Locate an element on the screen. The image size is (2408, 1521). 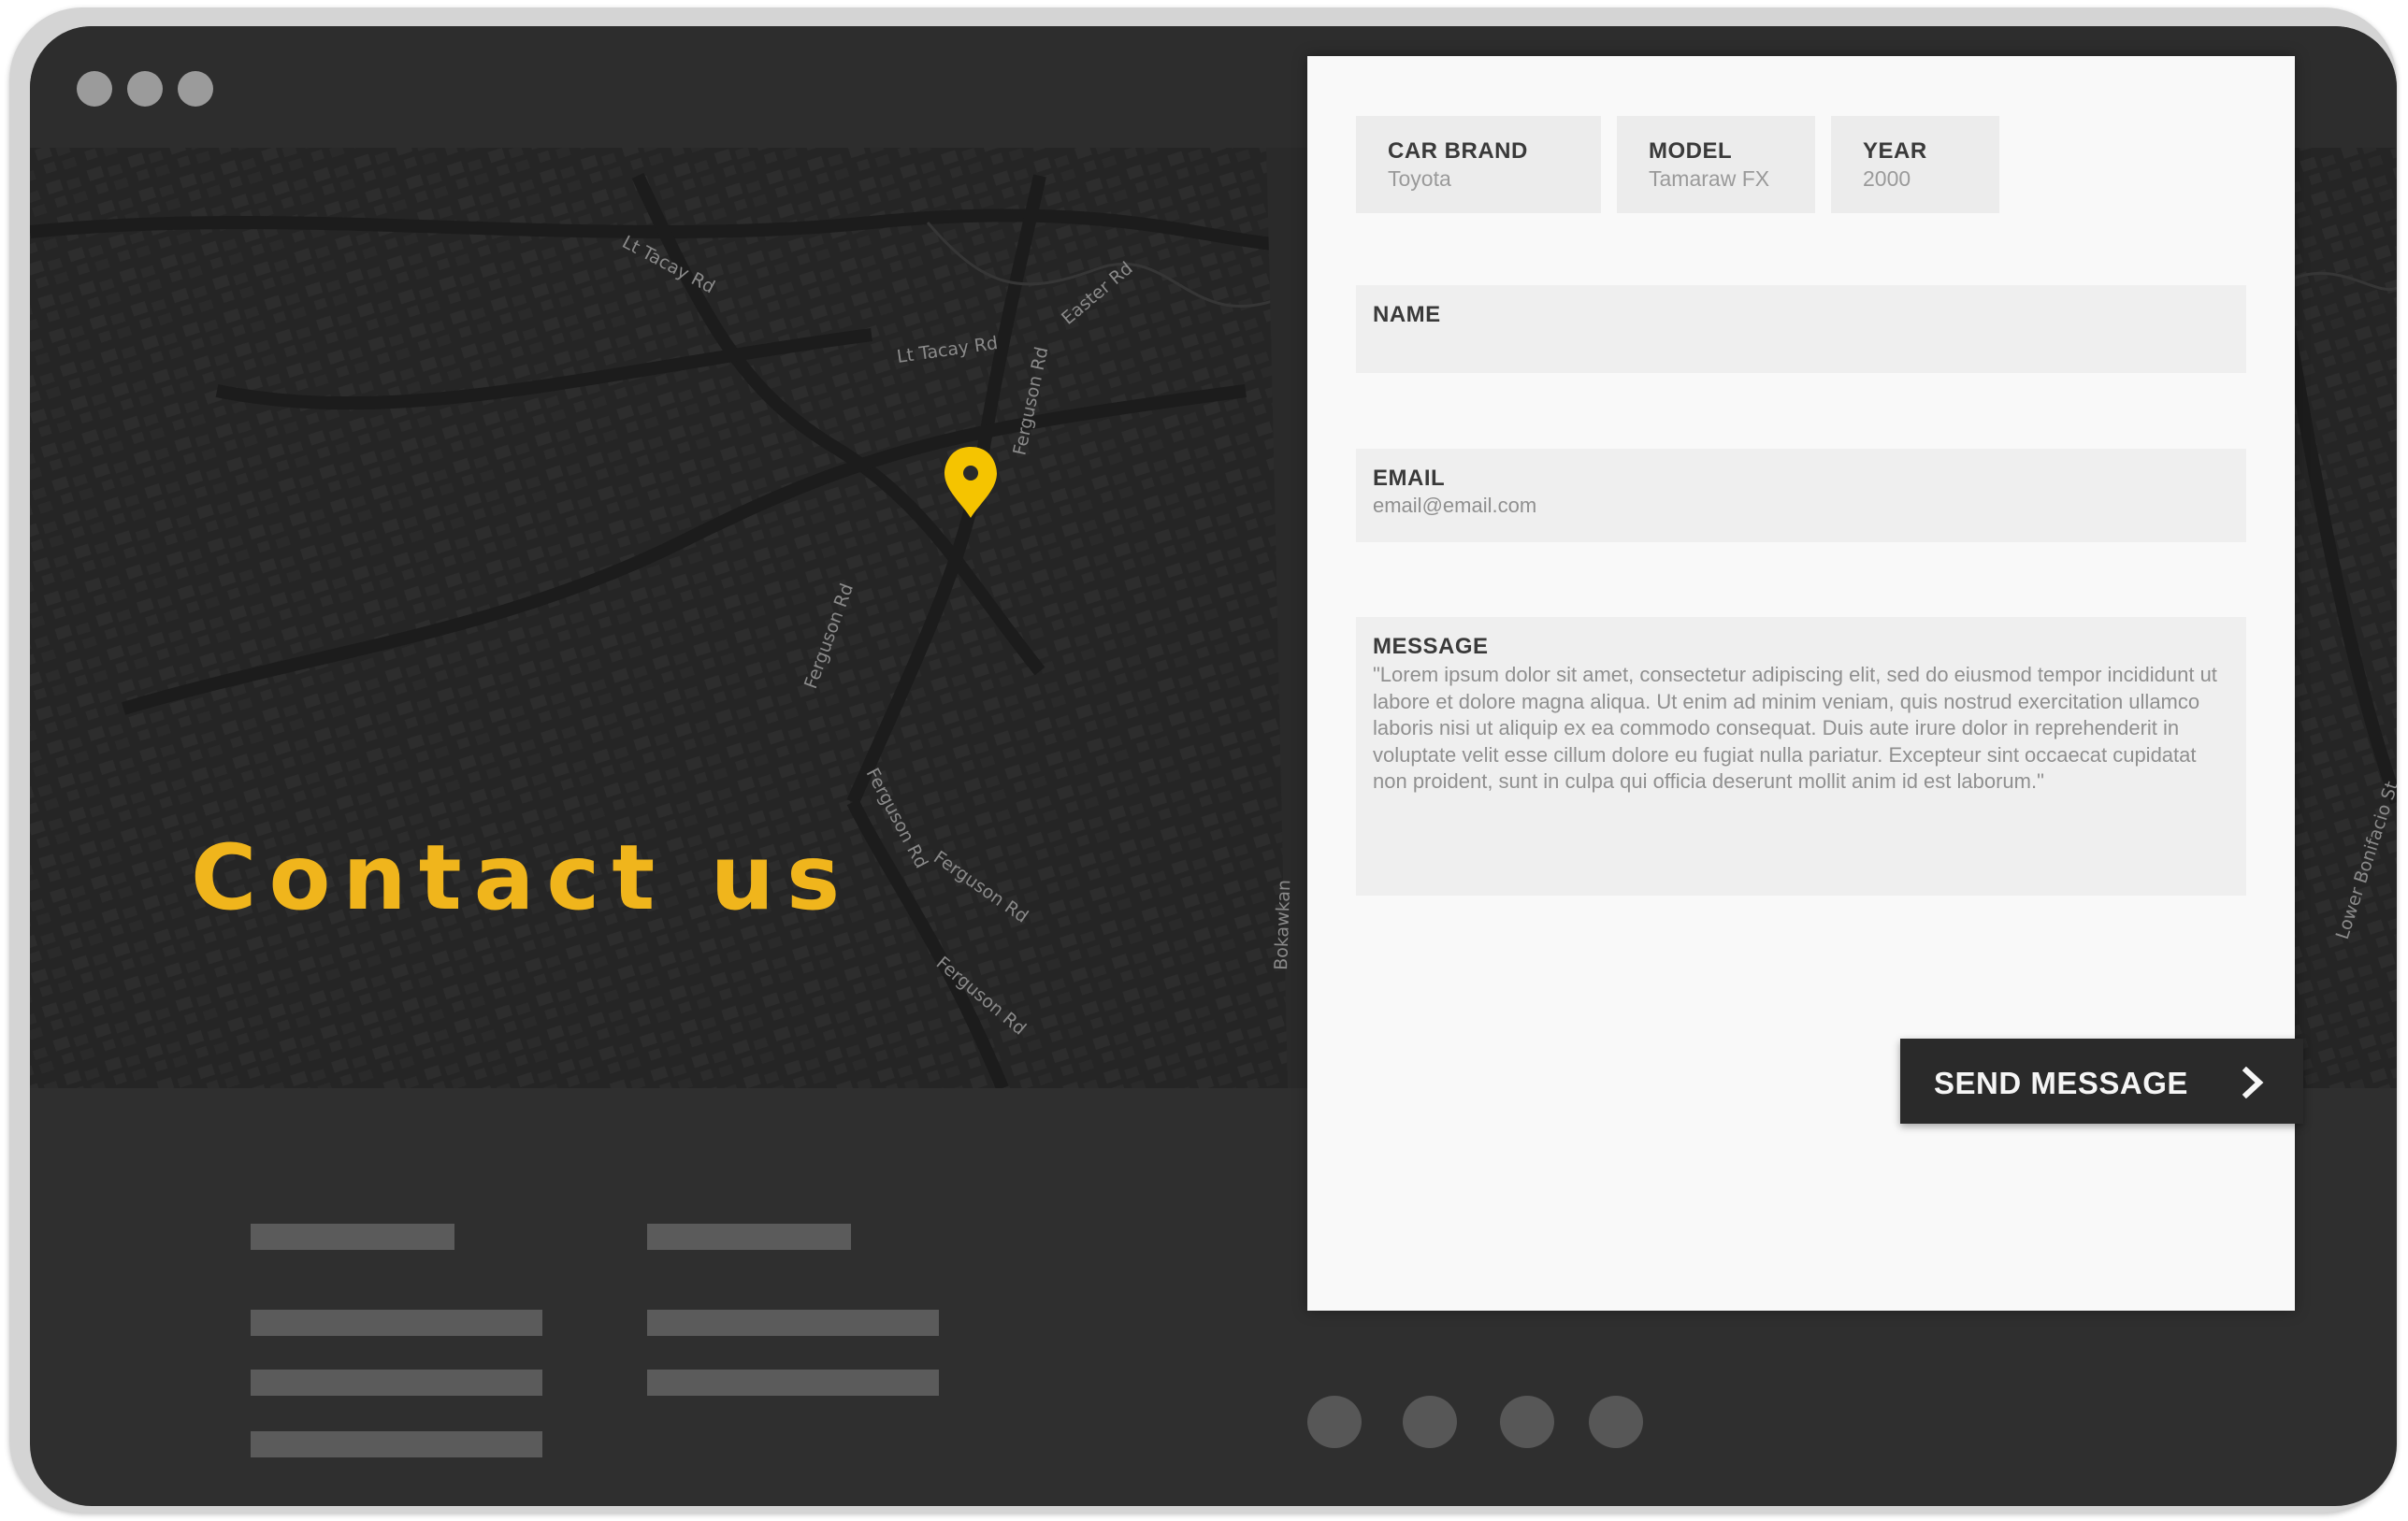
year-value: 2000 is located at coordinates (1887, 179).